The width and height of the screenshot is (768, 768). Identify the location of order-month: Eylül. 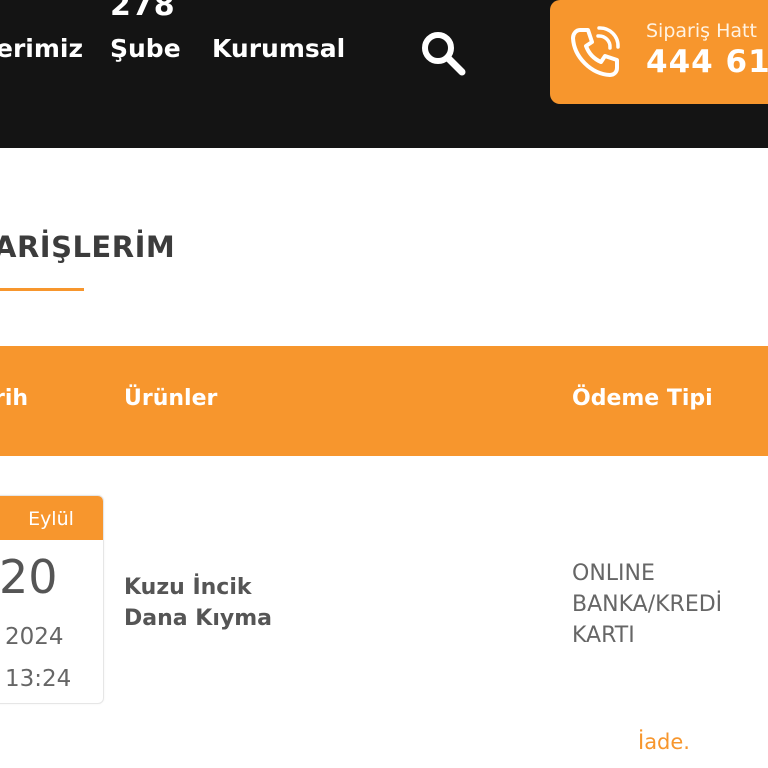
(51, 518).